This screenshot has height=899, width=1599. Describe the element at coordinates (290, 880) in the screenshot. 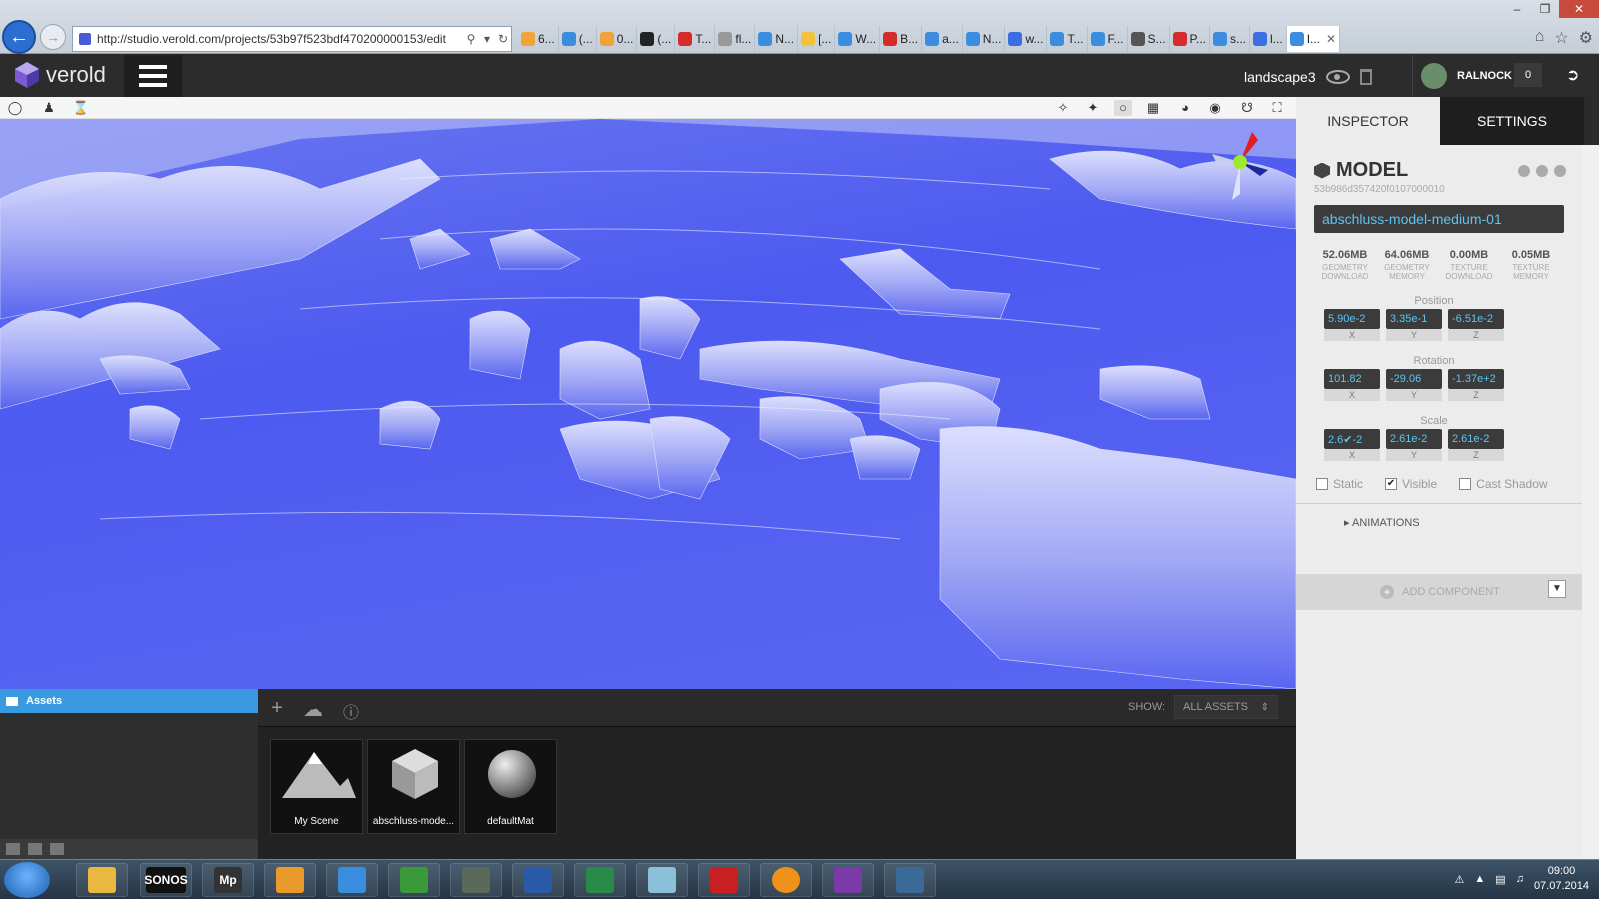

I see `taskbar-outlook` at that location.